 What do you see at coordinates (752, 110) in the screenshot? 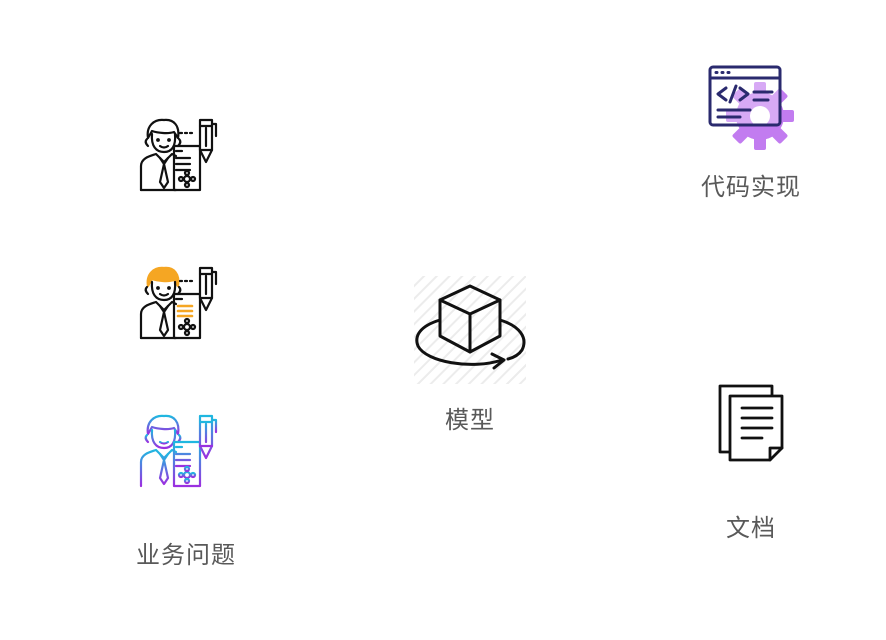
I see `code-window-gear-icon` at bounding box center [752, 110].